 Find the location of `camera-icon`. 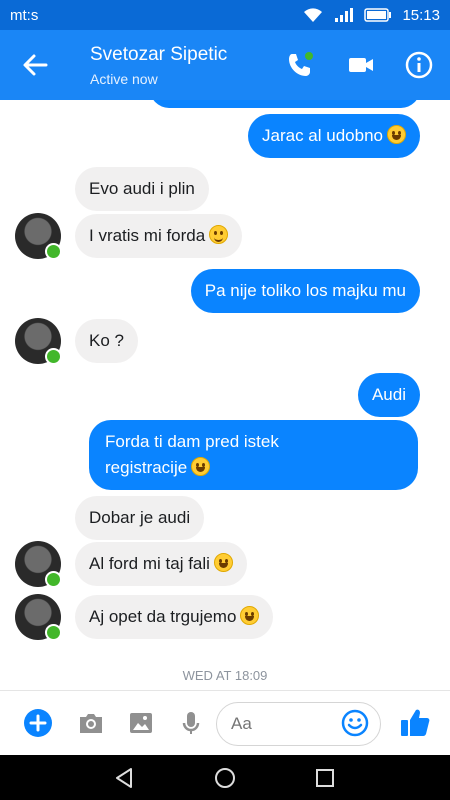

camera-icon is located at coordinates (91, 723).